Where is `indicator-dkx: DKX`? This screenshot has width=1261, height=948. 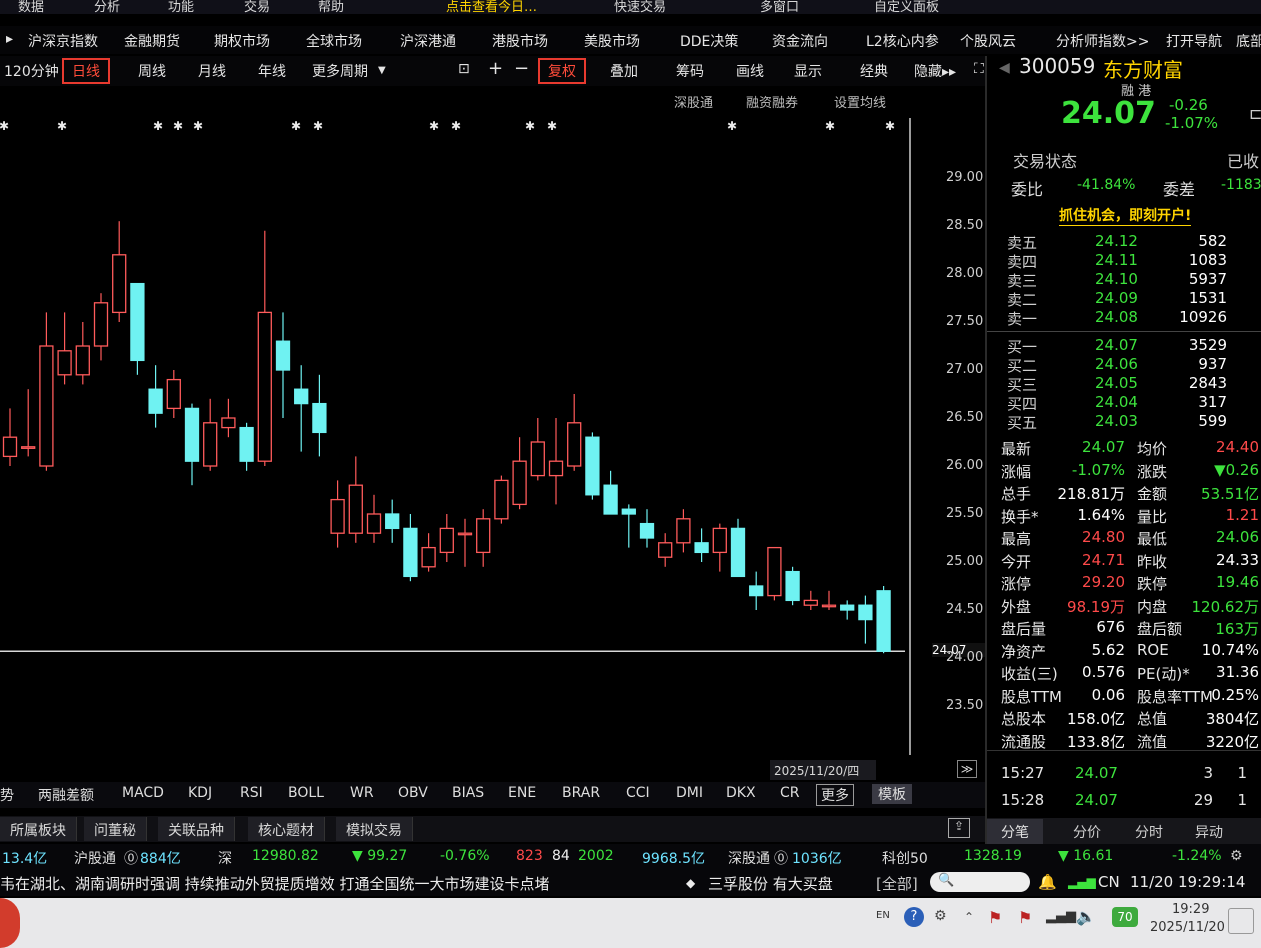
indicator-dkx: DKX is located at coordinates (741, 793).